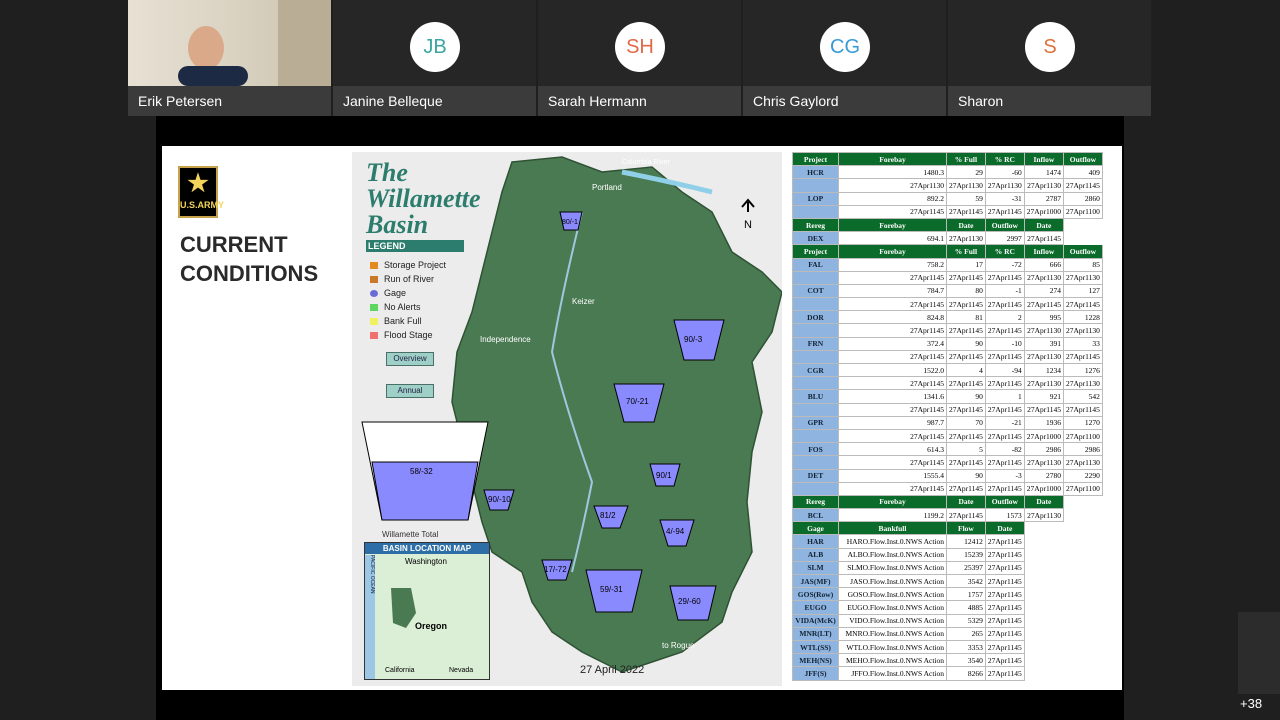  Describe the element at coordinates (947, 343) in the screenshot. I see `table-row: FRN 372.4 90 -10 391 33` at that location.